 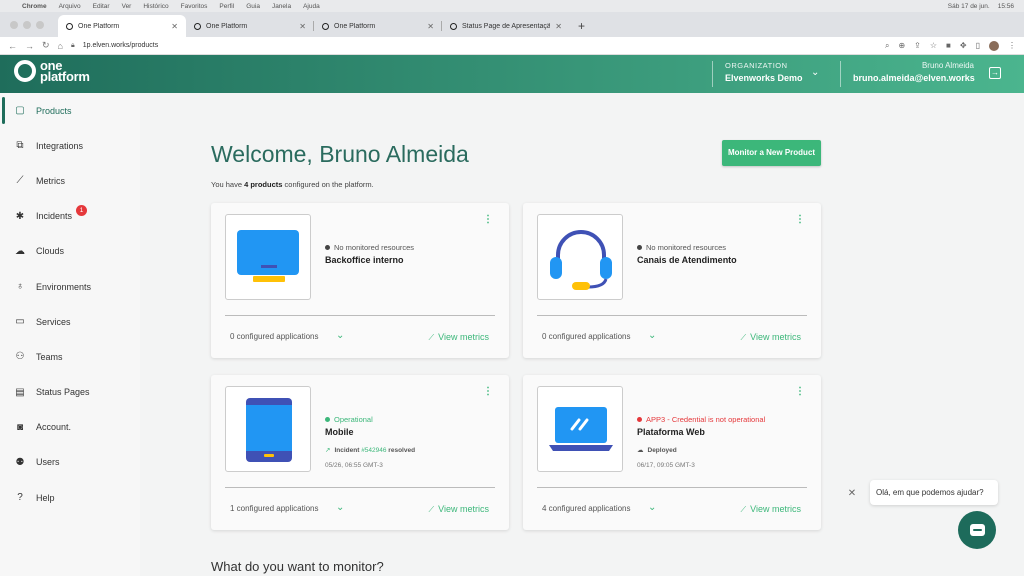 I want to click on headset-icon, so click(x=581, y=260).